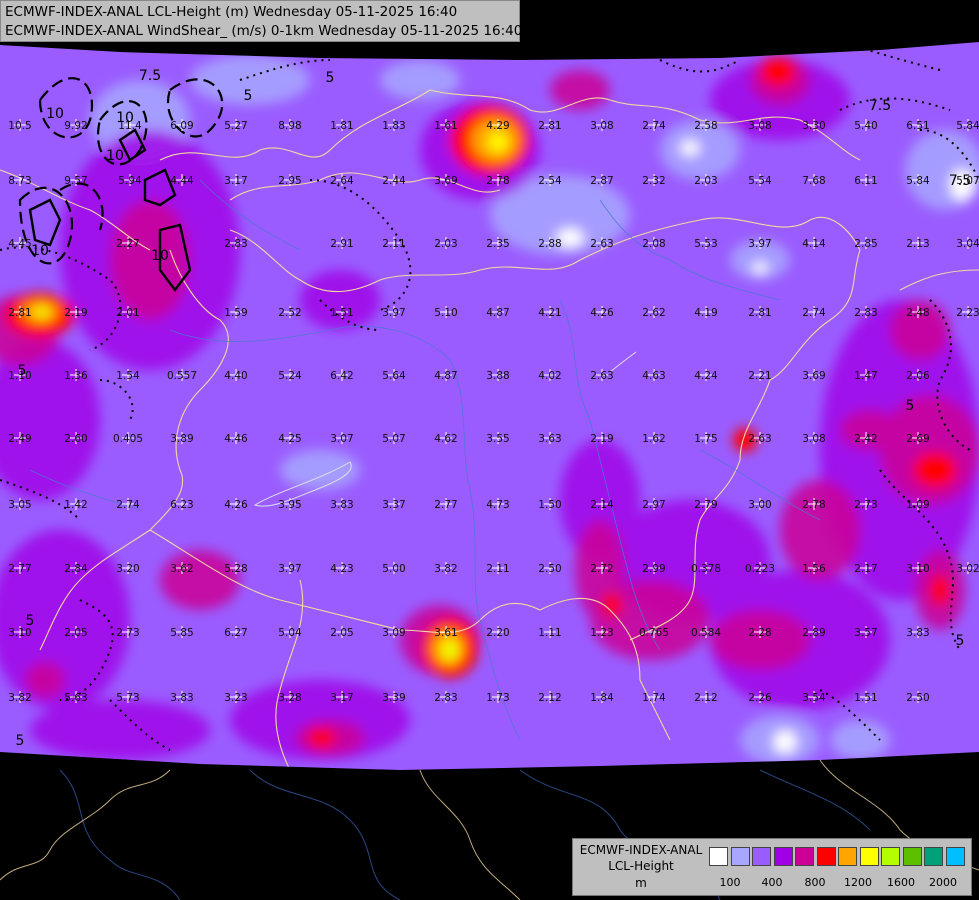 The height and width of the screenshot is (900, 979). I want to click on station-value: 3.82, so click(19, 698).